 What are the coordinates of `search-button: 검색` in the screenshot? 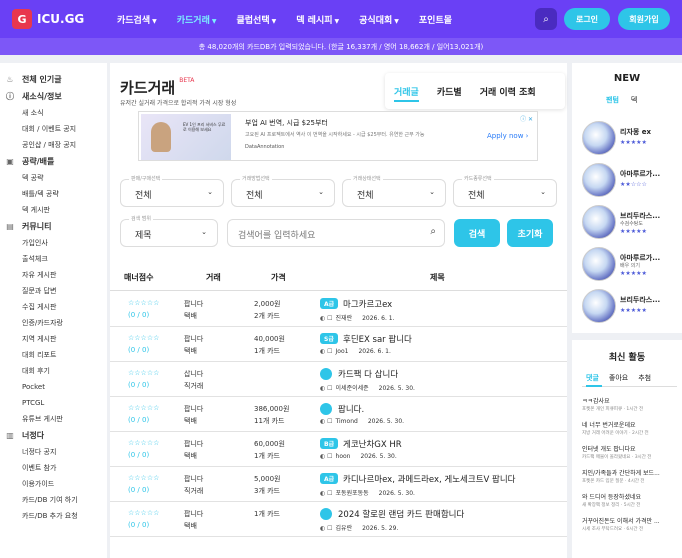 It's located at (477, 233).